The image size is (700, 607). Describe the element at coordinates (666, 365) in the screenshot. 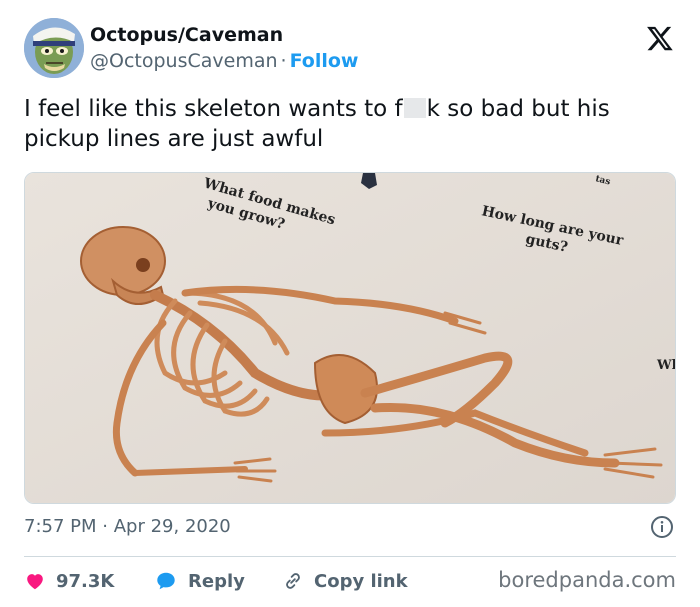

I see `caption-edge: Wh` at that location.